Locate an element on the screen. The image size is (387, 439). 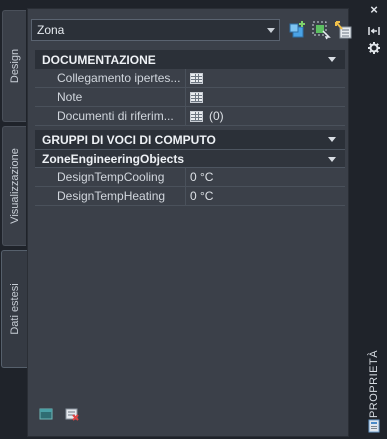
property-label: Note is located at coordinates (119, 97).